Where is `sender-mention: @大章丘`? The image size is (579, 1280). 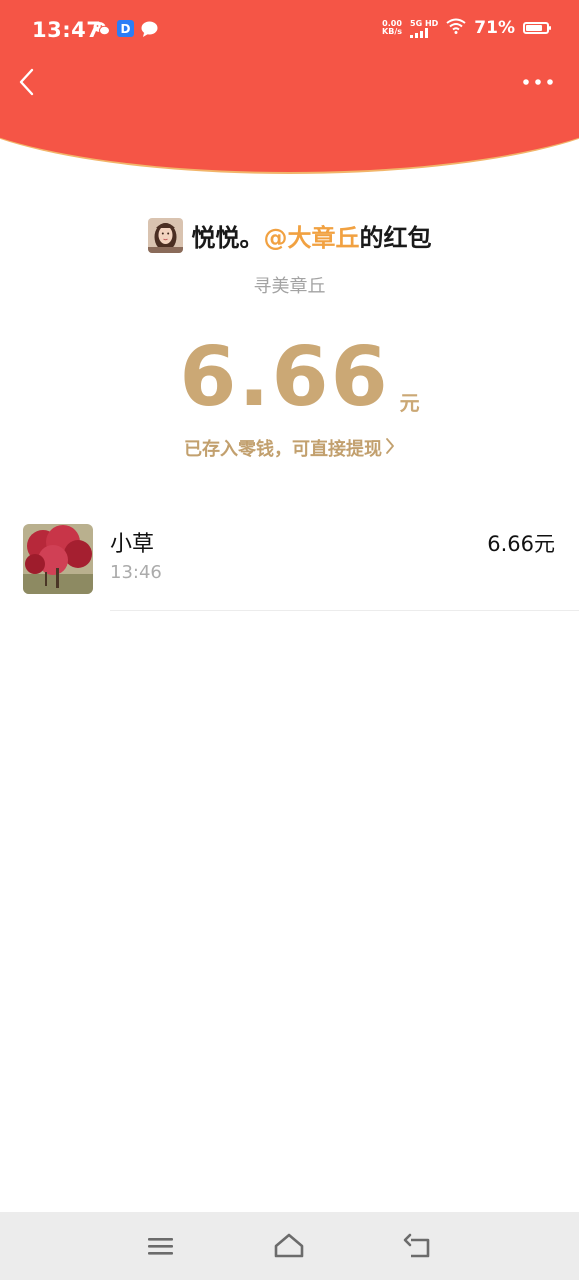 sender-mention: @大章丘 is located at coordinates (312, 238).